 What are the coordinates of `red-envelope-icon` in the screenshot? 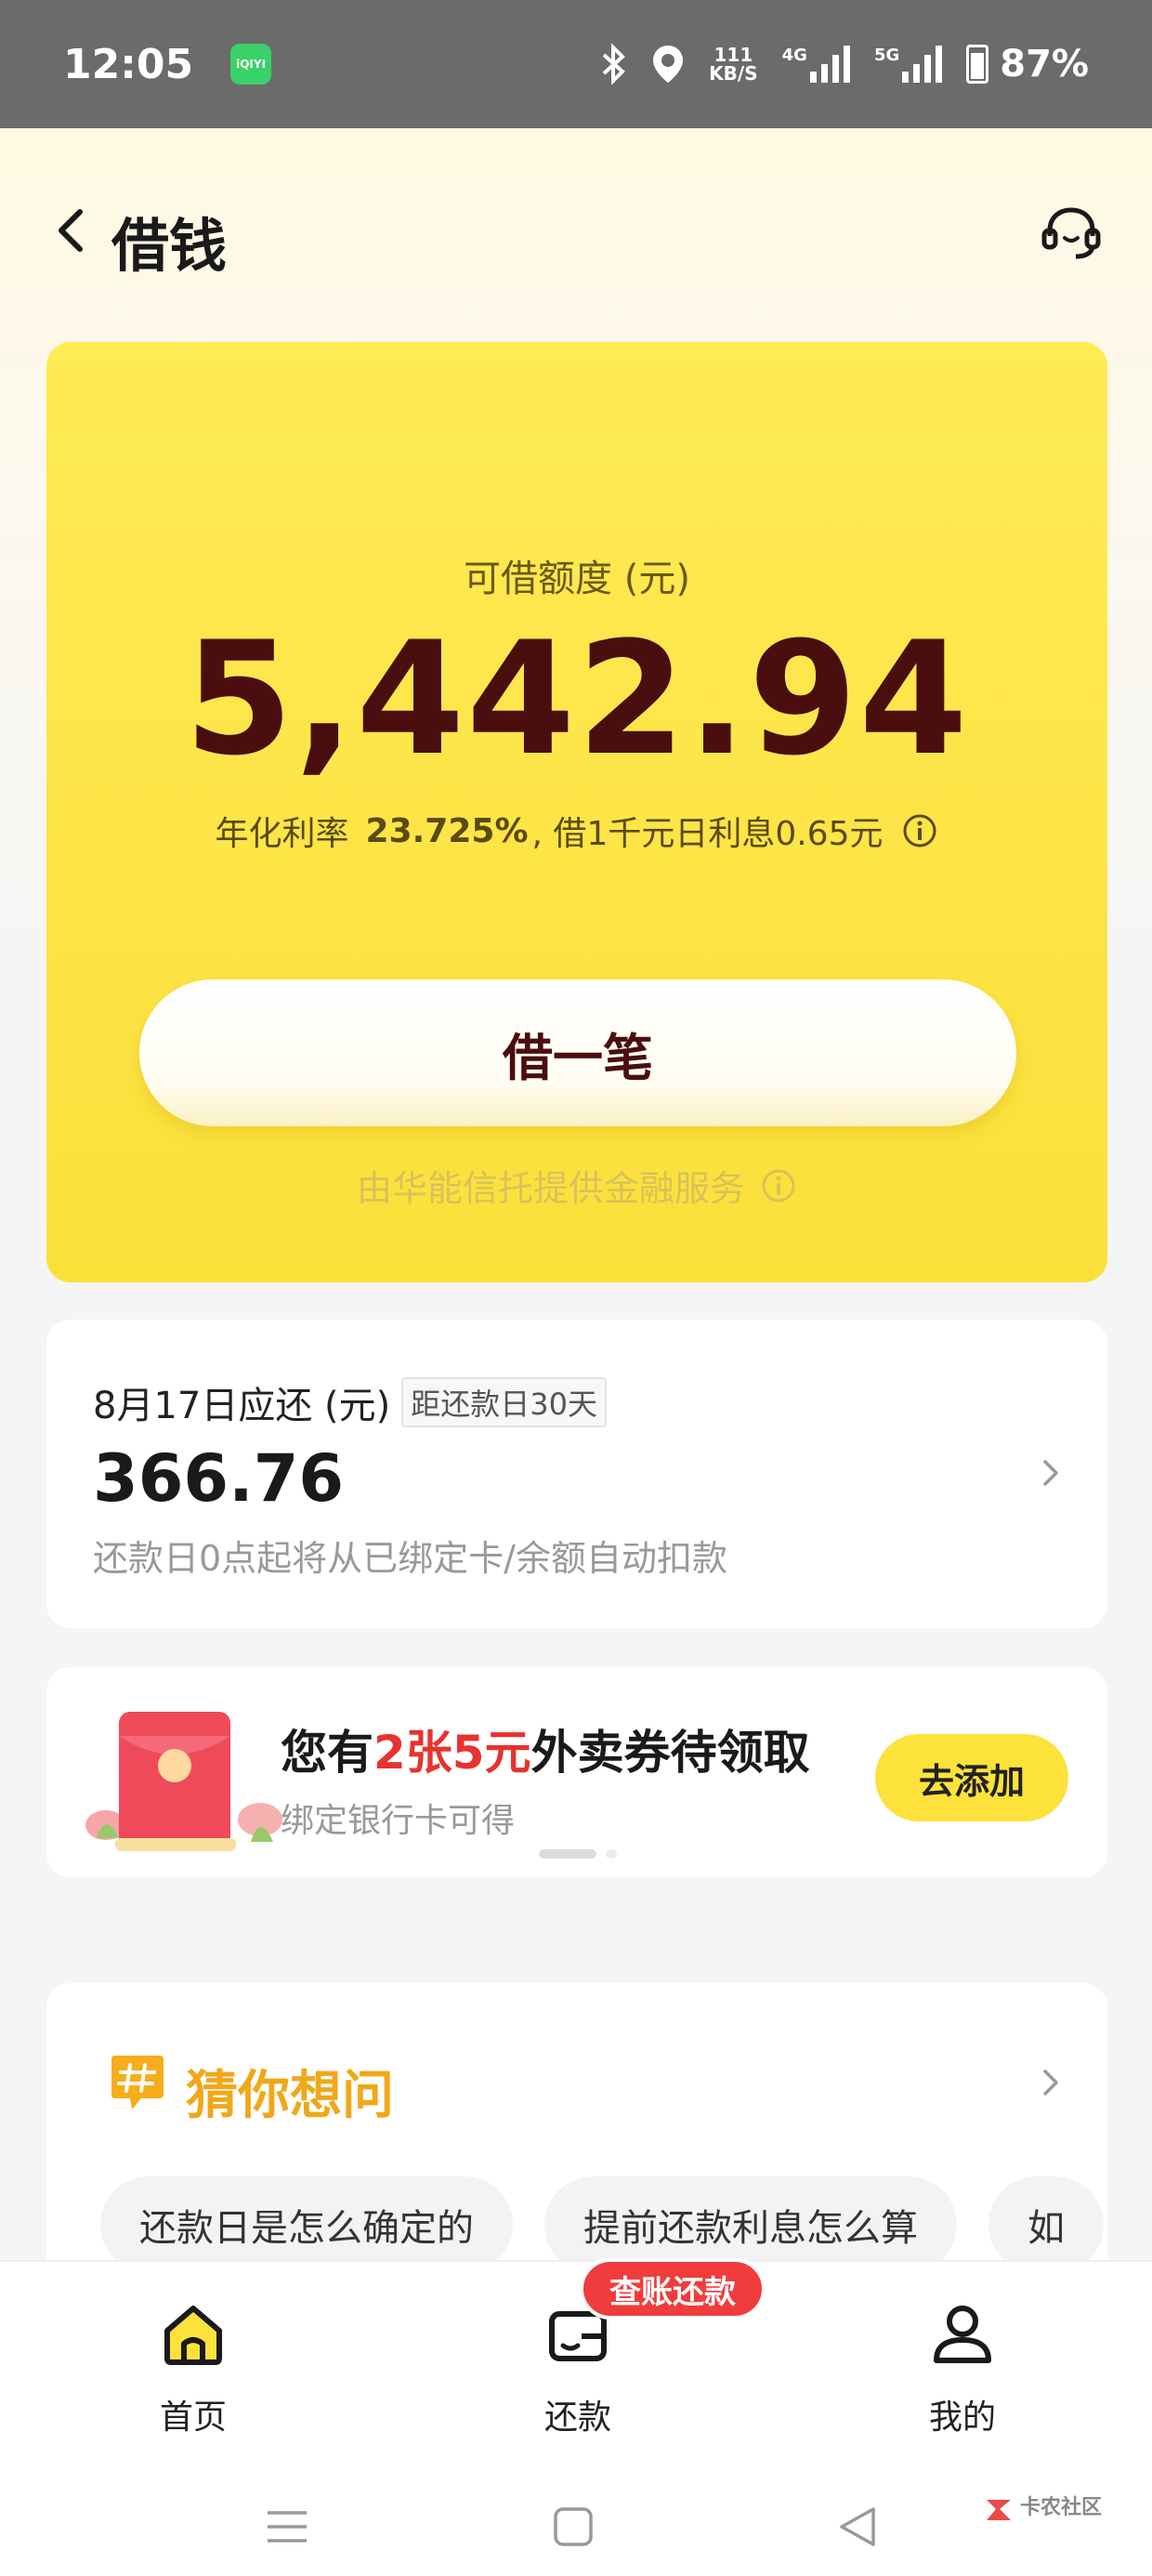 It's located at (183, 1781).